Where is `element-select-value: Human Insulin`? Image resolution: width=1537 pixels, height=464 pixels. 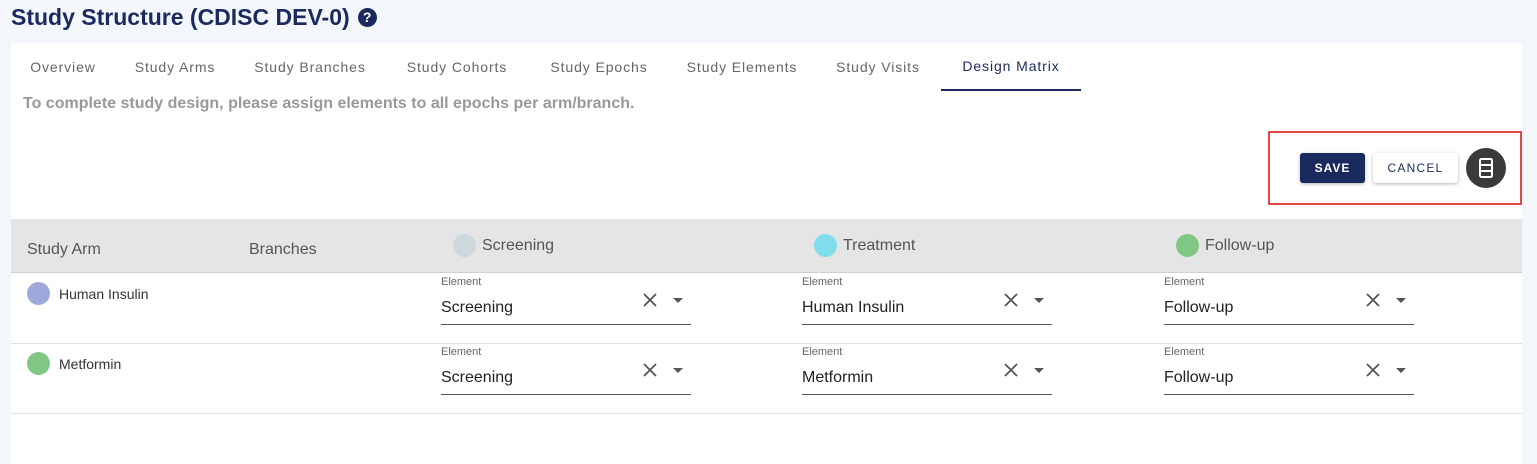 element-select-value: Human Insulin is located at coordinates (853, 307).